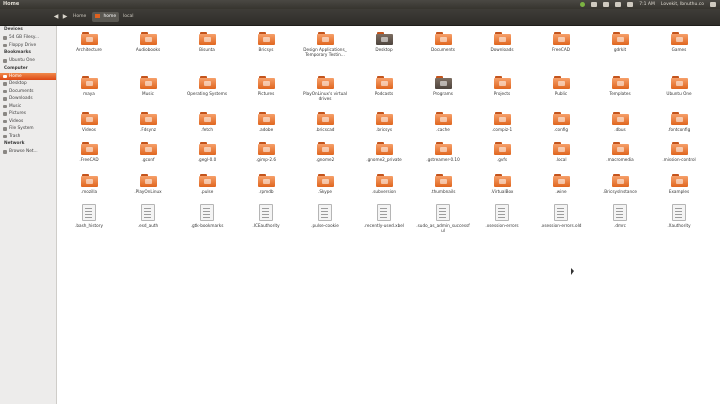 The width and height of the screenshot is (720, 404). I want to click on file-item: Pictures, so click(266, 86).